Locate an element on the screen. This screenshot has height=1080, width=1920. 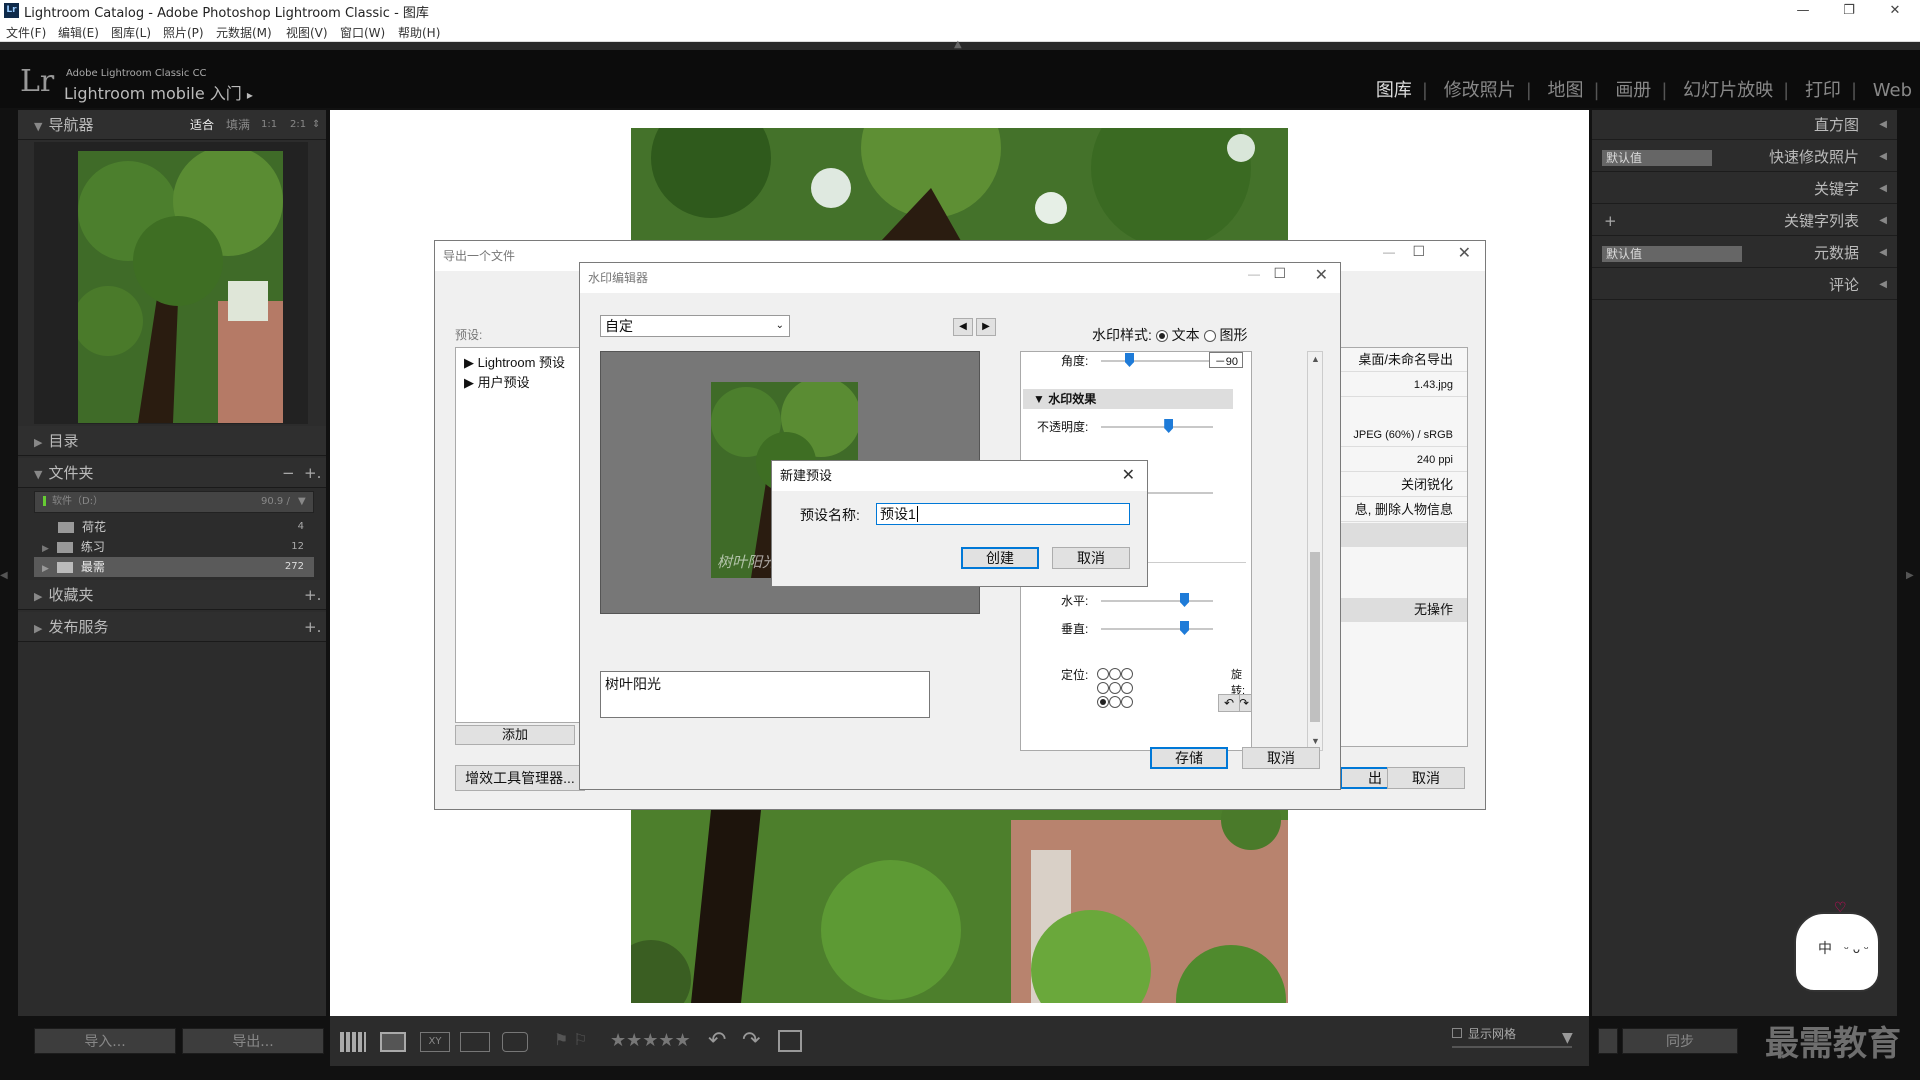
zoom-fit: 适合 is located at coordinates (202, 125).